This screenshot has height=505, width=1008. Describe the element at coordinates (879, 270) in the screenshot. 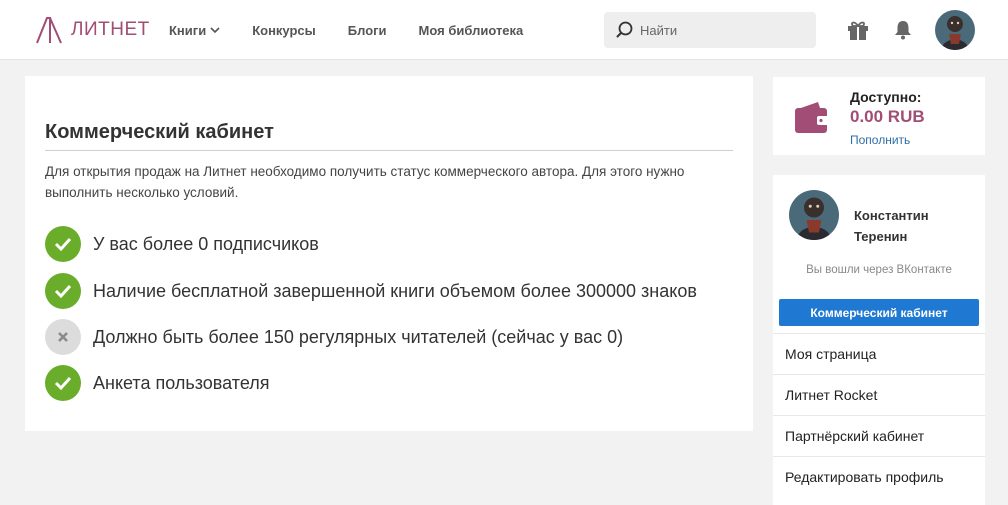

I see `login-method-note: Вы вошли через ВКонтакте` at that location.